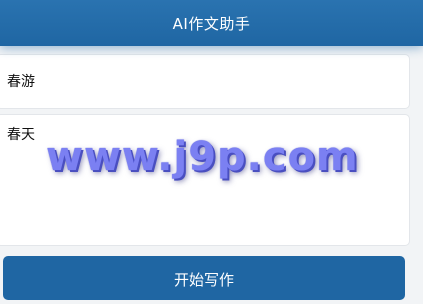  Describe the element at coordinates (21, 135) in the screenshot. I see `content-textarea-value: 春天` at that location.